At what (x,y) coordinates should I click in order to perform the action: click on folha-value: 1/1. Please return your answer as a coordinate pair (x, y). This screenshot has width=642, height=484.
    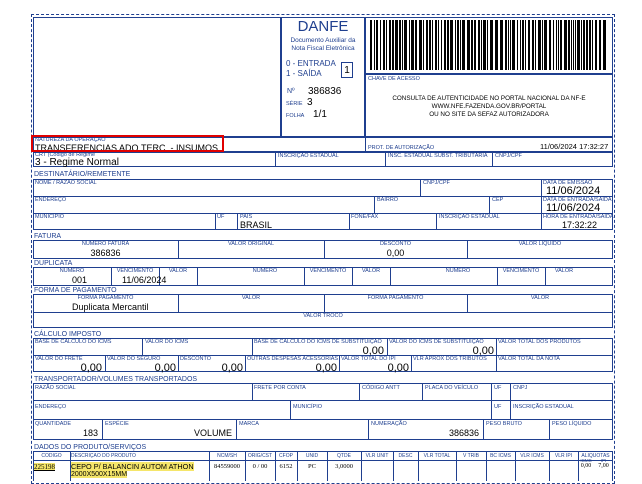
    Looking at the image, I should click on (320, 114).